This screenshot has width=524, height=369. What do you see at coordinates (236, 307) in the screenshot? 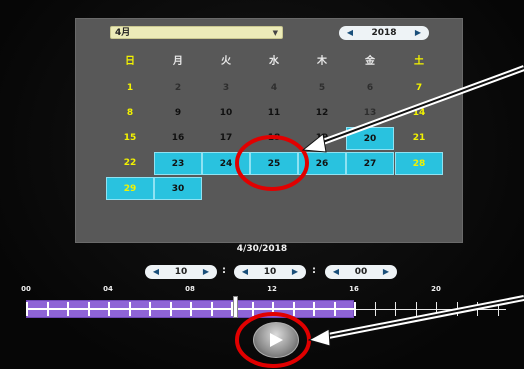
I see `timeline-cursor` at bounding box center [236, 307].